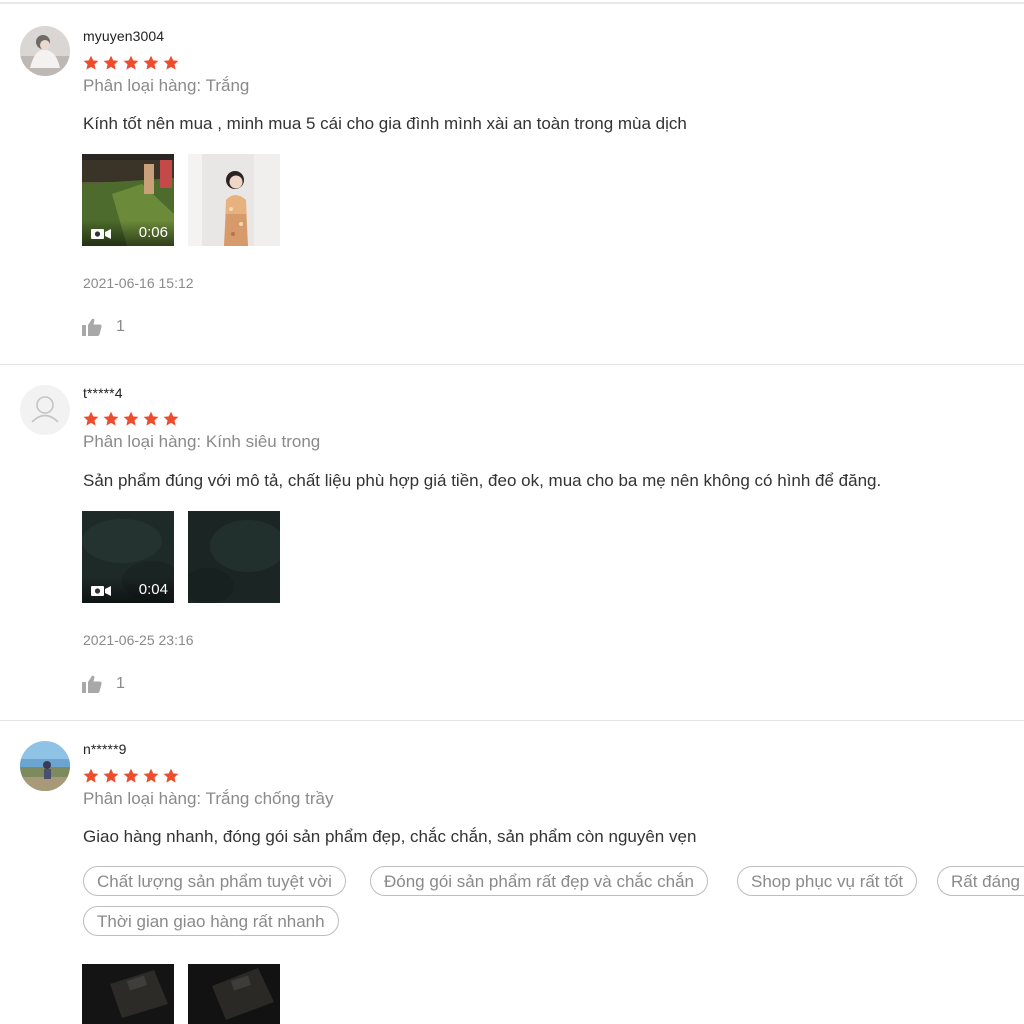 The height and width of the screenshot is (1024, 1024). What do you see at coordinates (123, 36) in the screenshot?
I see `reviewer-username: myuyen3004` at bounding box center [123, 36].